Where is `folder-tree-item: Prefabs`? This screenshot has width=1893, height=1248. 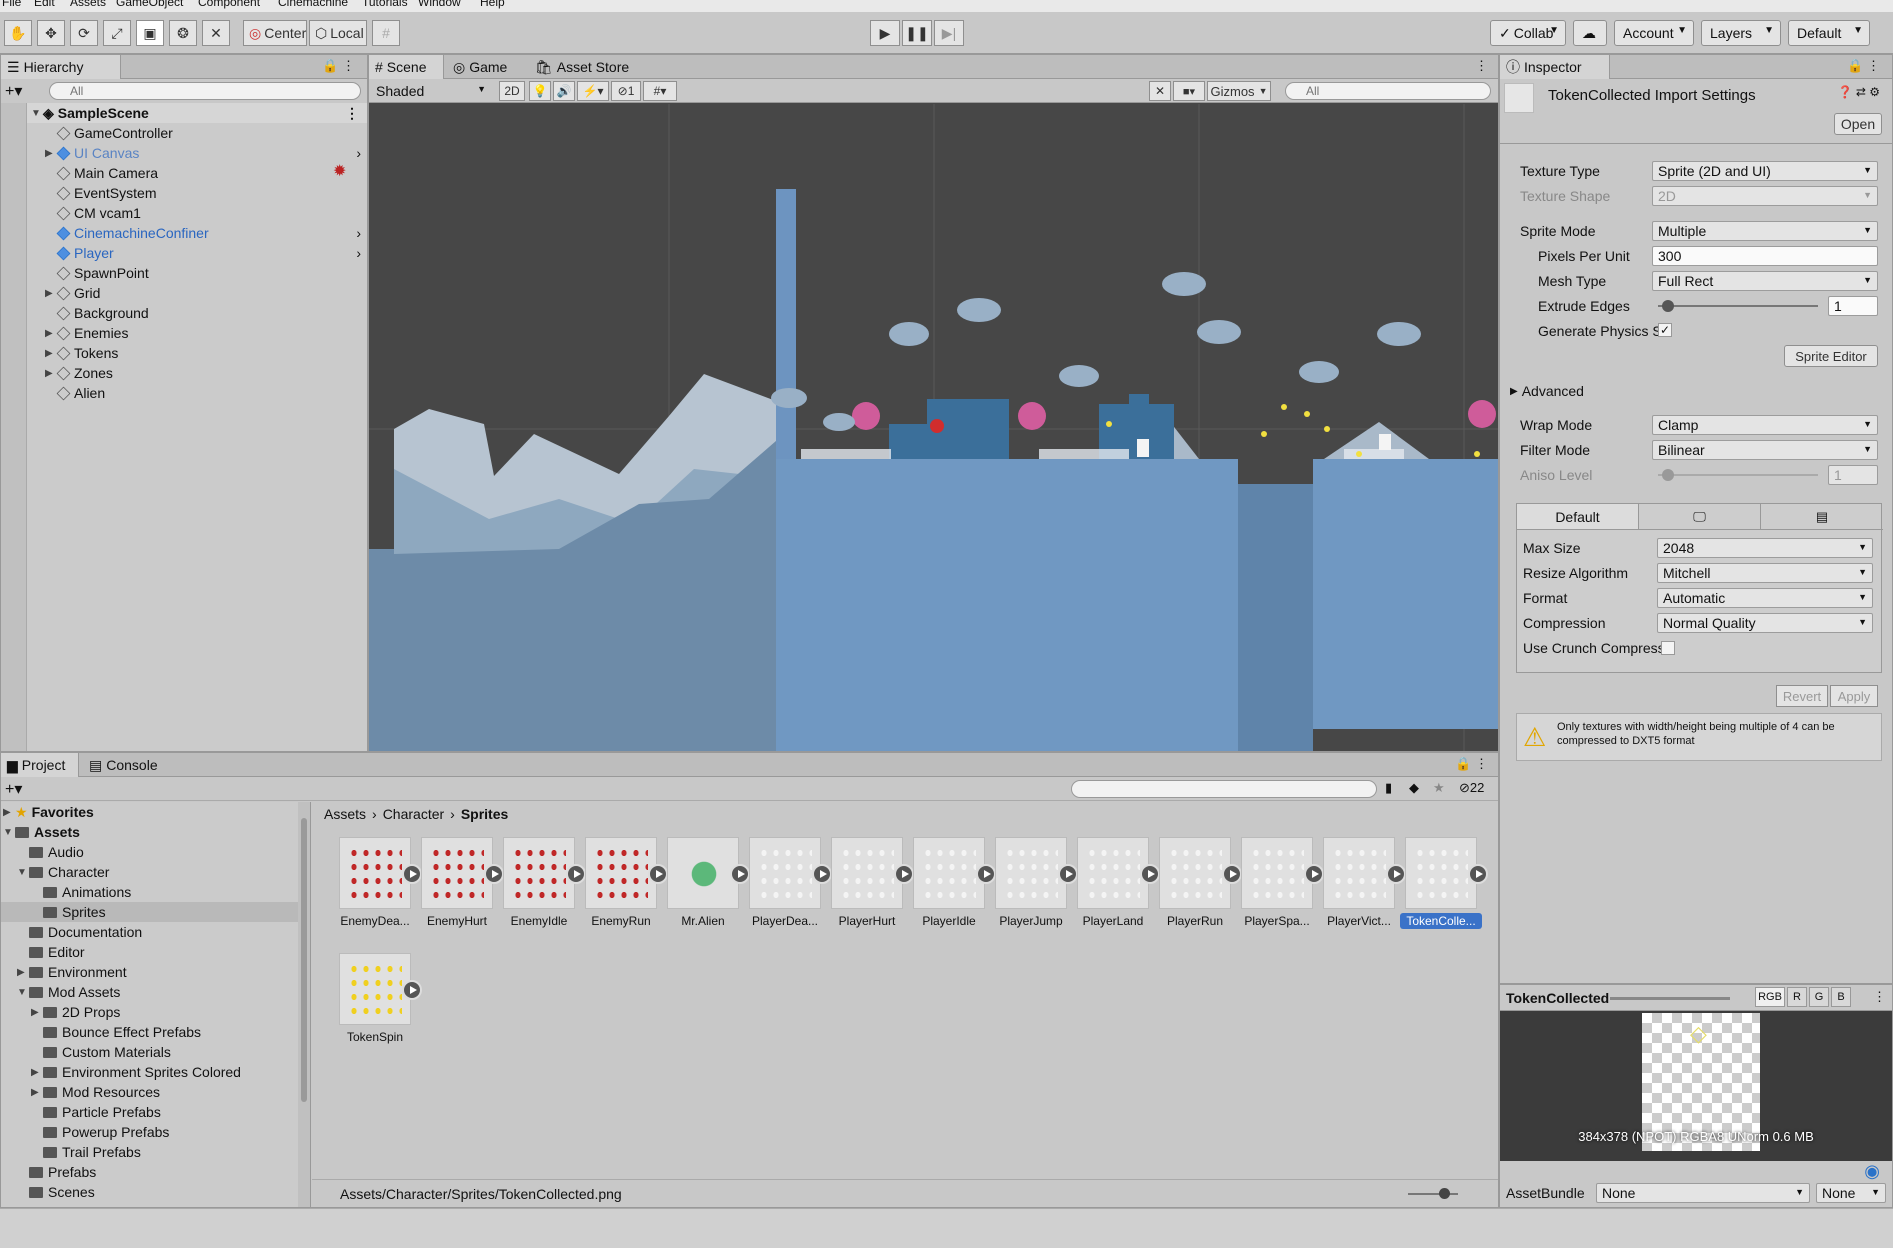
folder-tree-item: Prefabs is located at coordinates (149, 1172).